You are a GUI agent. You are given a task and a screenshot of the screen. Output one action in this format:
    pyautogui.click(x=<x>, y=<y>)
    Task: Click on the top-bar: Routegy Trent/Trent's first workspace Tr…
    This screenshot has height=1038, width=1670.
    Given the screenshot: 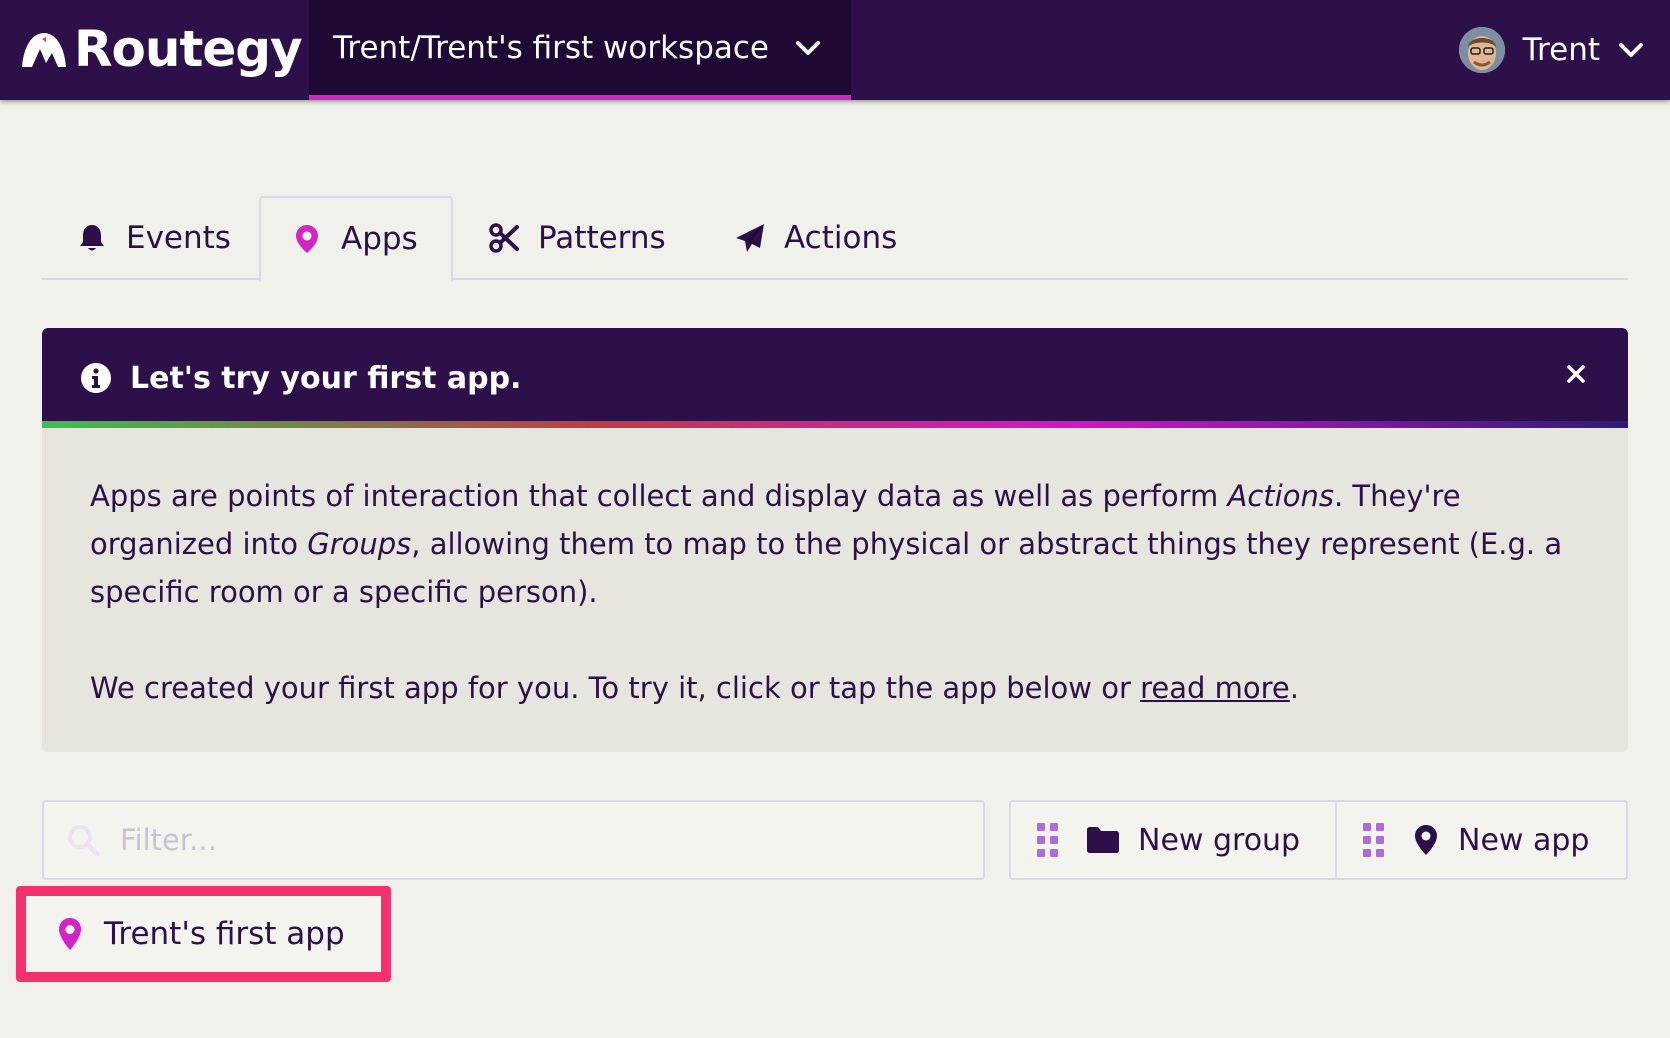 What is the action you would take?
    pyautogui.click(x=835, y=50)
    